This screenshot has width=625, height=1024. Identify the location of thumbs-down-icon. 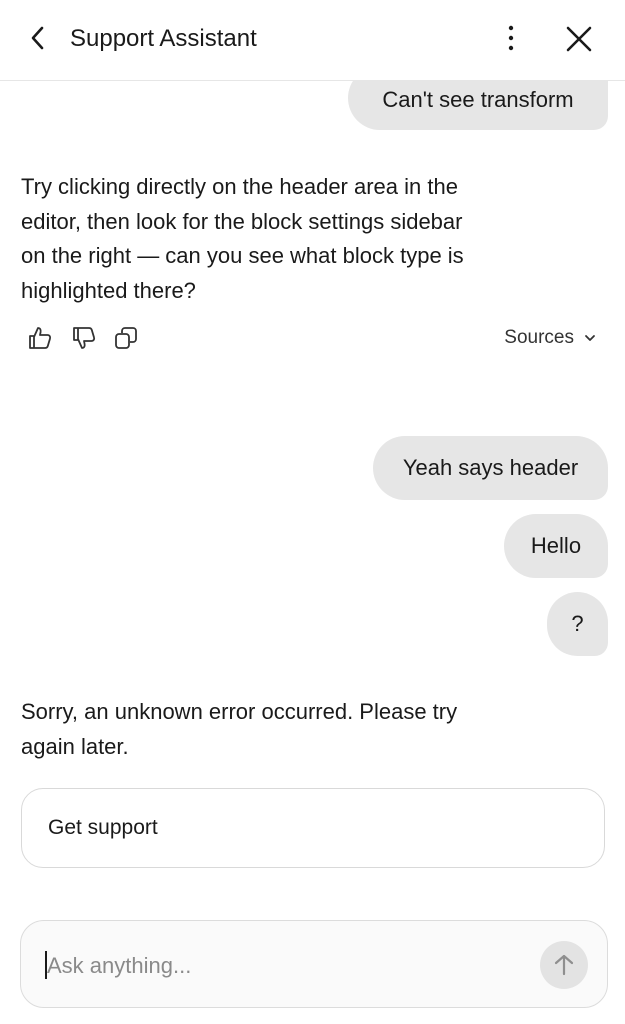
(84, 338).